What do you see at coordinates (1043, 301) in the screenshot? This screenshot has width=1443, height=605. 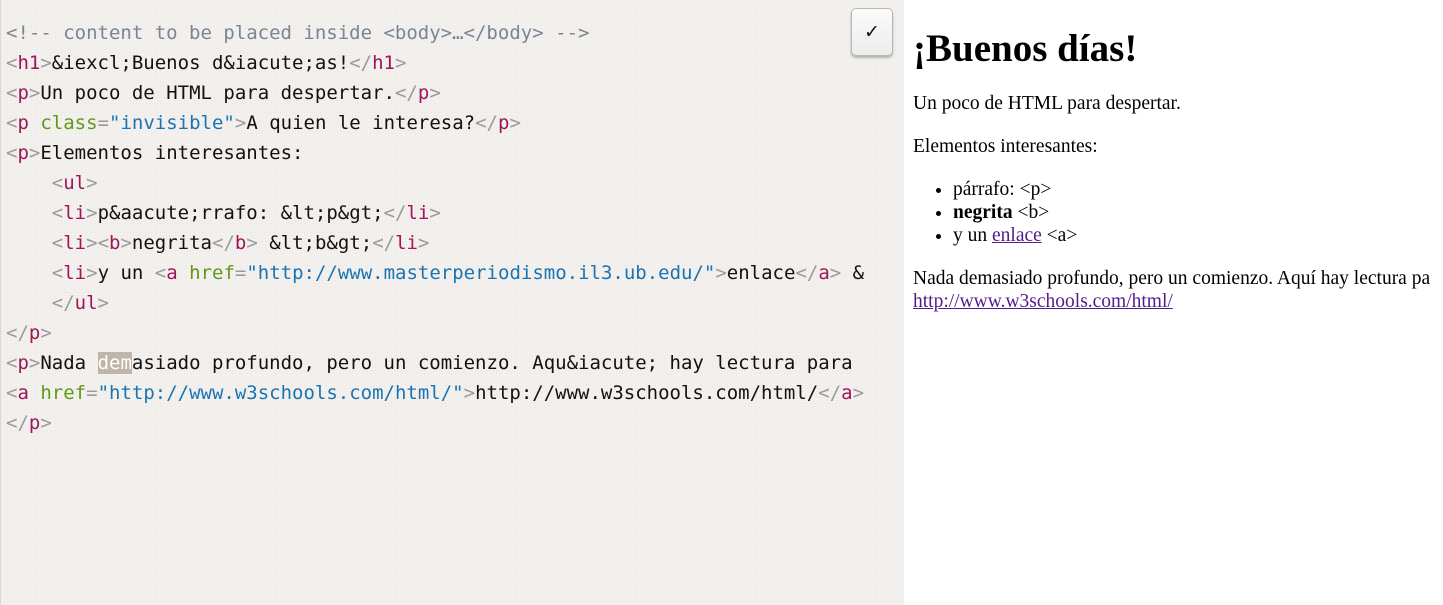 I see `w3schools-link: http://www.w3schools.com/html/` at bounding box center [1043, 301].